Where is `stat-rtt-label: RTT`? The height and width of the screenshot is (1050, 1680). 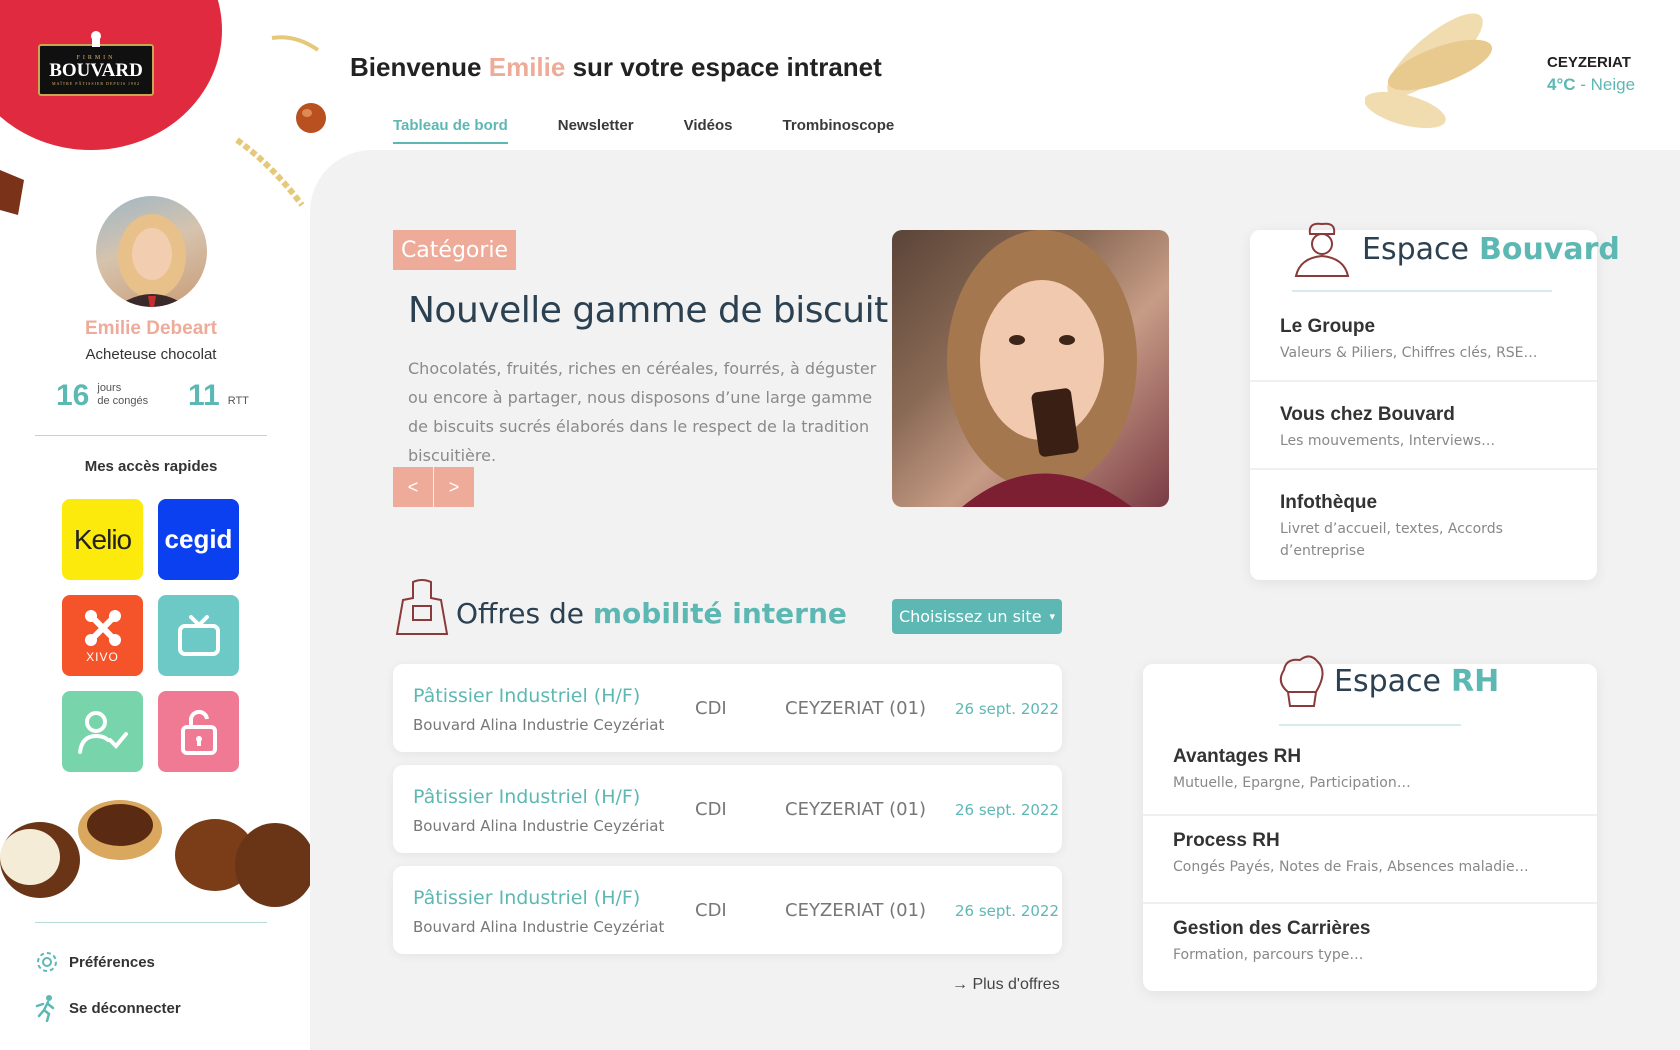 stat-rtt-label: RTT is located at coordinates (238, 401).